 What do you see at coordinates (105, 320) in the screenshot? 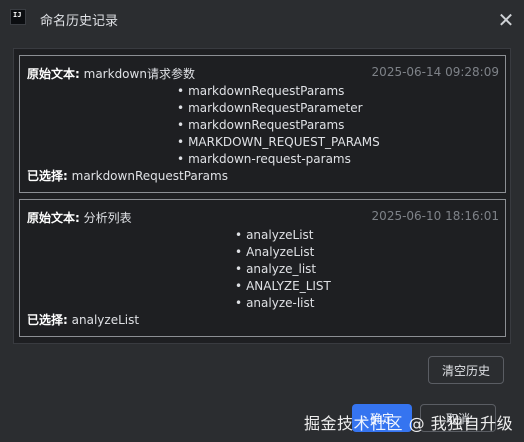
I see `selected-value: analyzeList` at bounding box center [105, 320].